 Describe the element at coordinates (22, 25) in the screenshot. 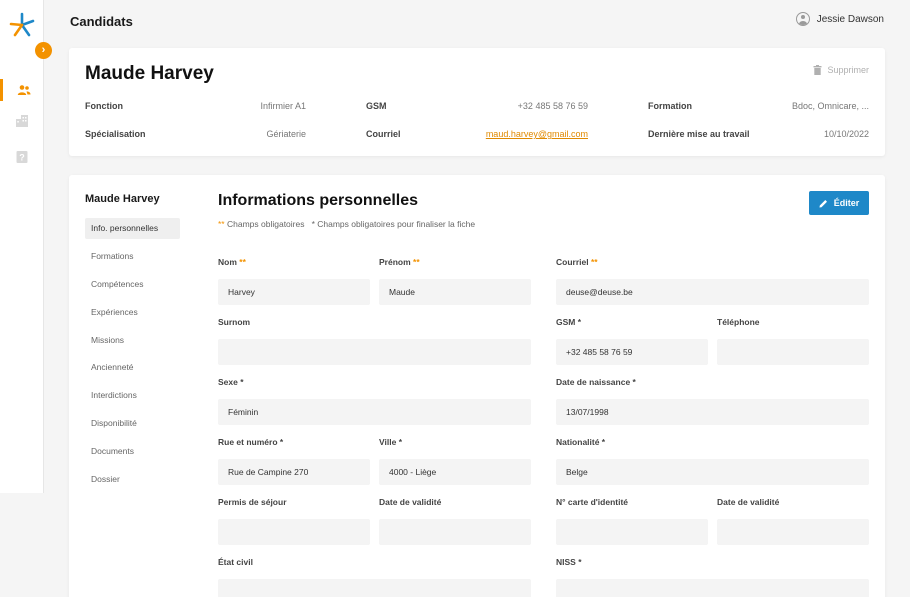

I see `app-logo-icon` at that location.